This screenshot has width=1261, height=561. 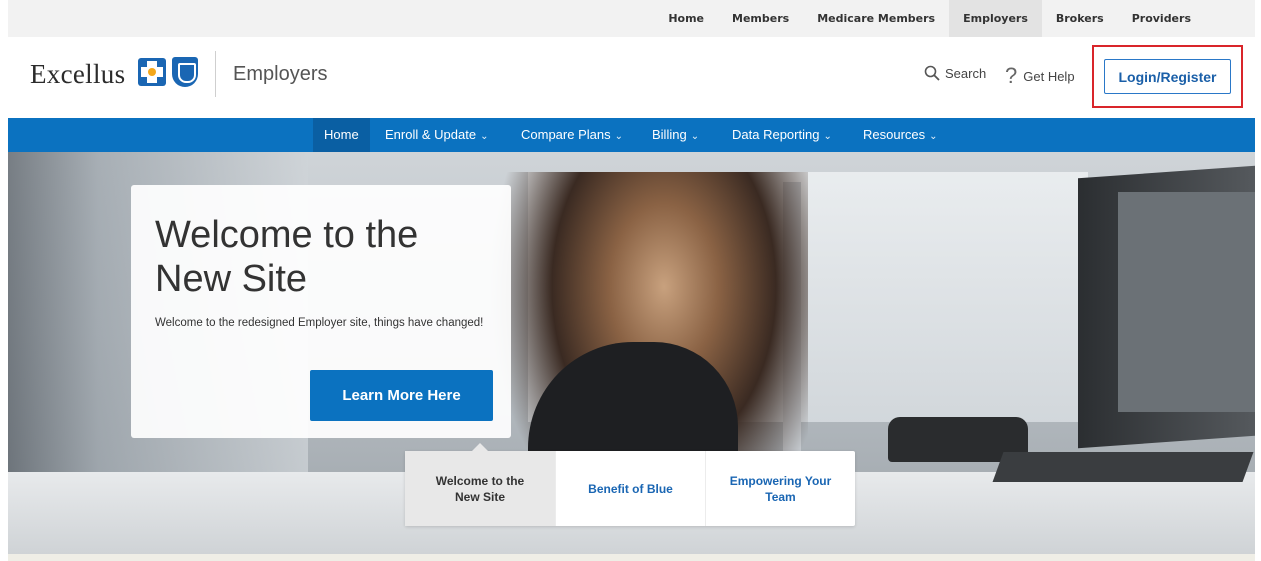 What do you see at coordinates (669, 134) in the screenshot?
I see `main-nav-label: Billing` at bounding box center [669, 134].